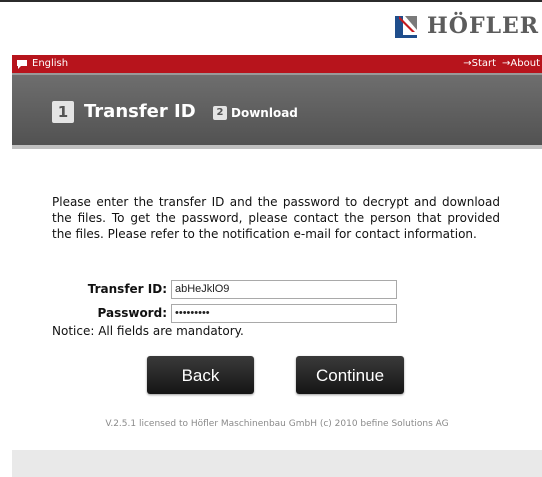 The height and width of the screenshot is (477, 542). I want to click on step-1-label: Transfer ID, so click(140, 111).